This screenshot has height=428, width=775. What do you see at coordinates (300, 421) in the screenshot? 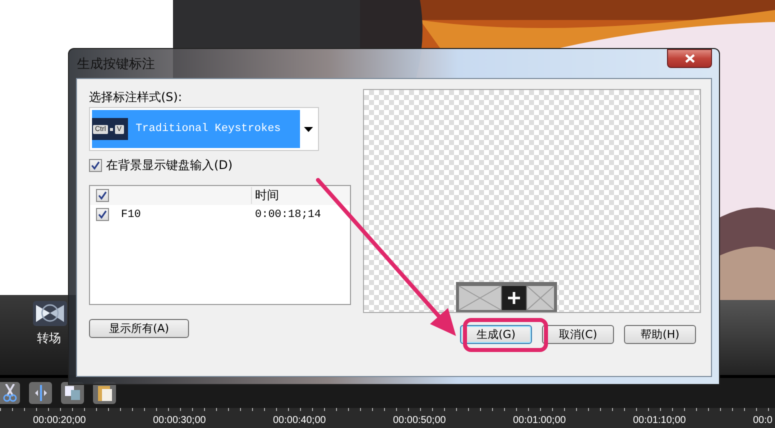
I see `time-tick-label: 00:00:40;00` at bounding box center [300, 421].